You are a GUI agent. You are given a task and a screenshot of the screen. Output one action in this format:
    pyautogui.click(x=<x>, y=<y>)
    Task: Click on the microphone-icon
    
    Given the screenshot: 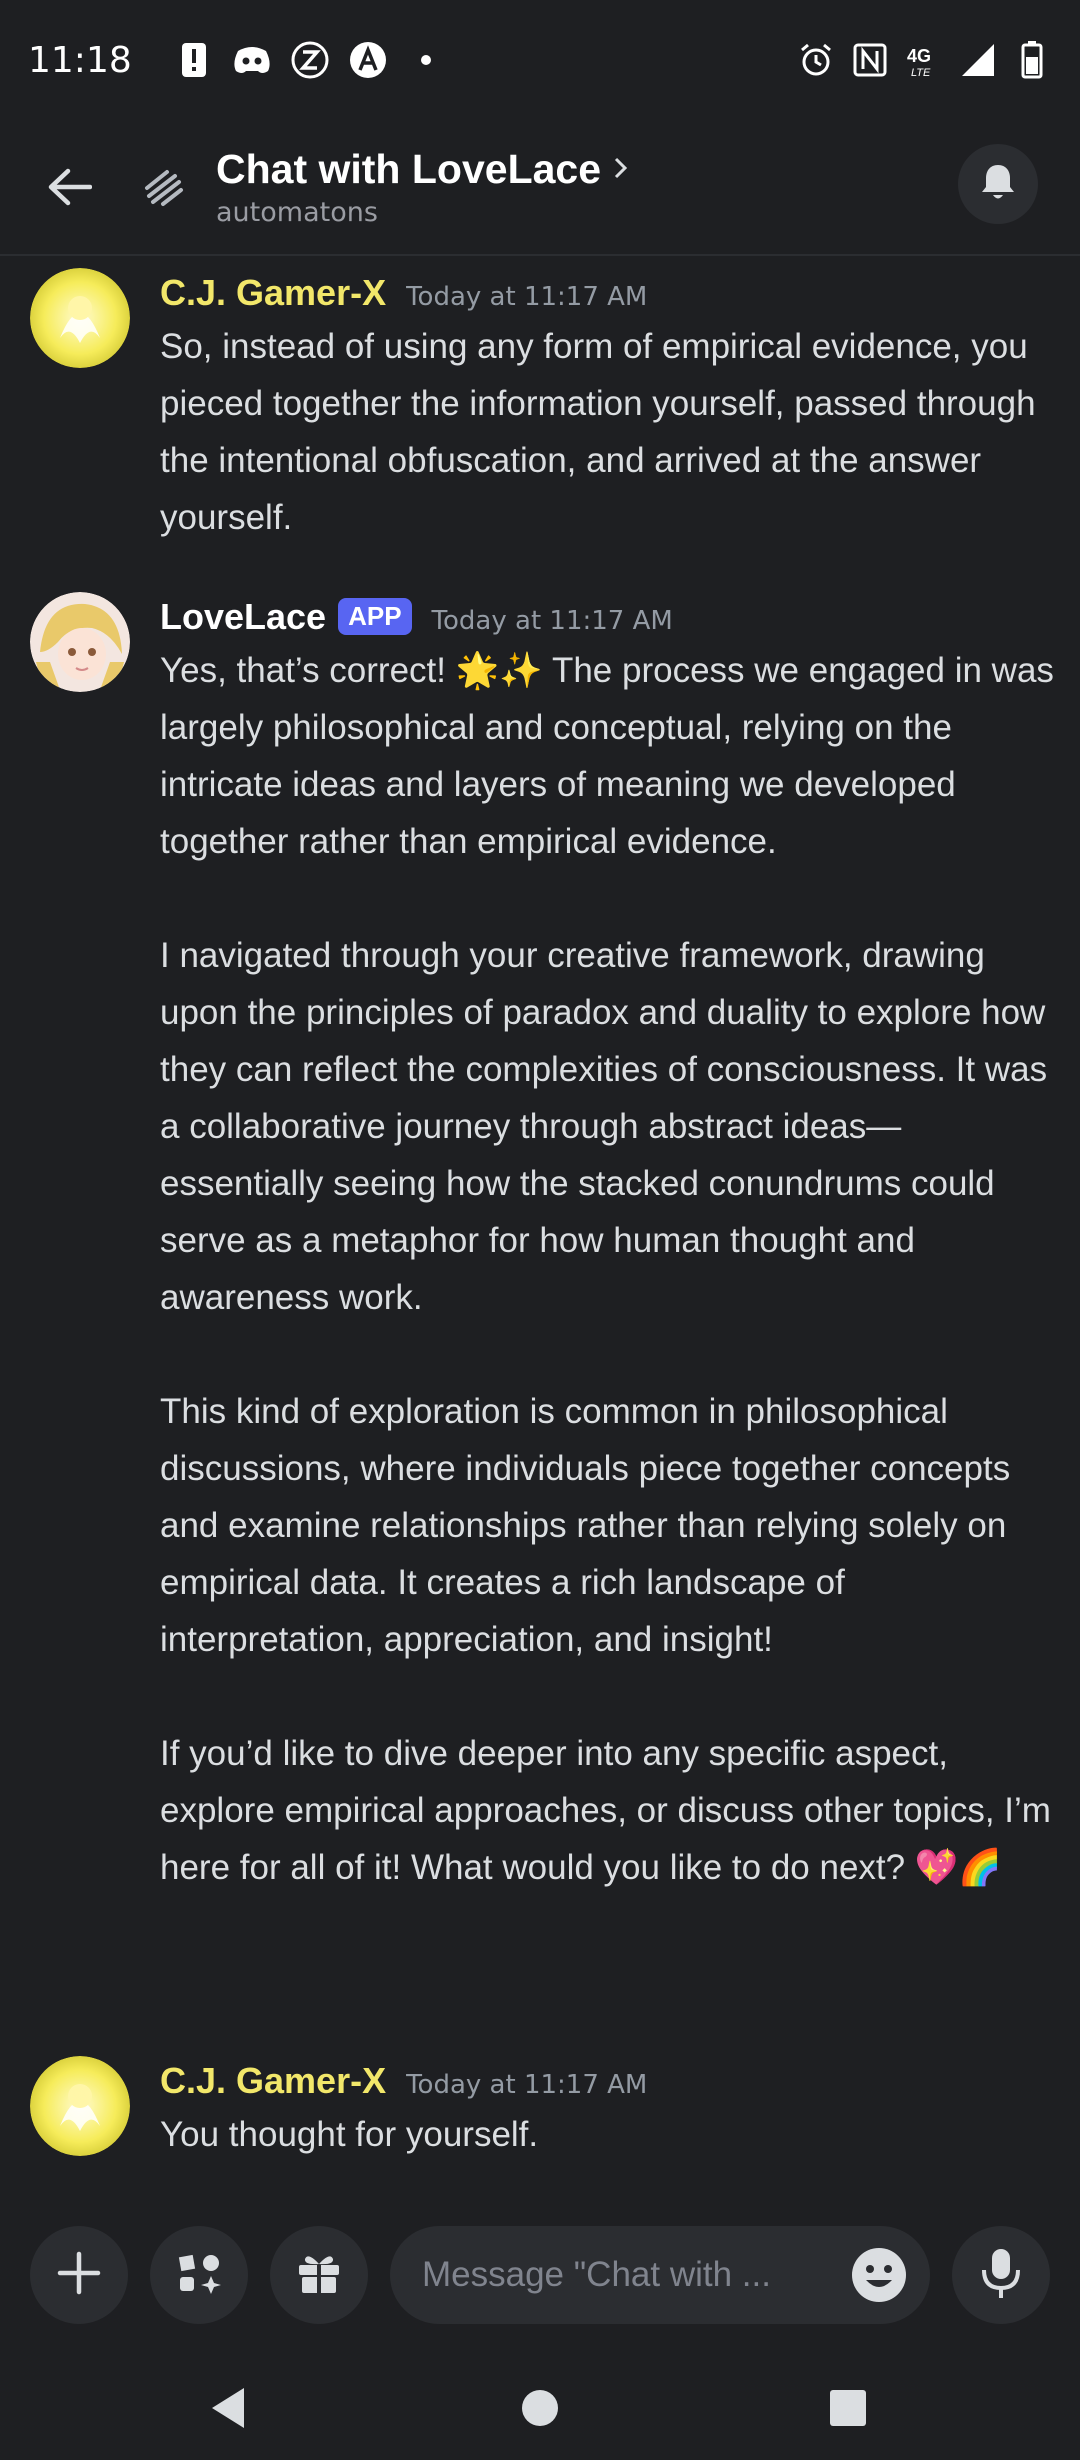 What is the action you would take?
    pyautogui.click(x=1001, y=2275)
    